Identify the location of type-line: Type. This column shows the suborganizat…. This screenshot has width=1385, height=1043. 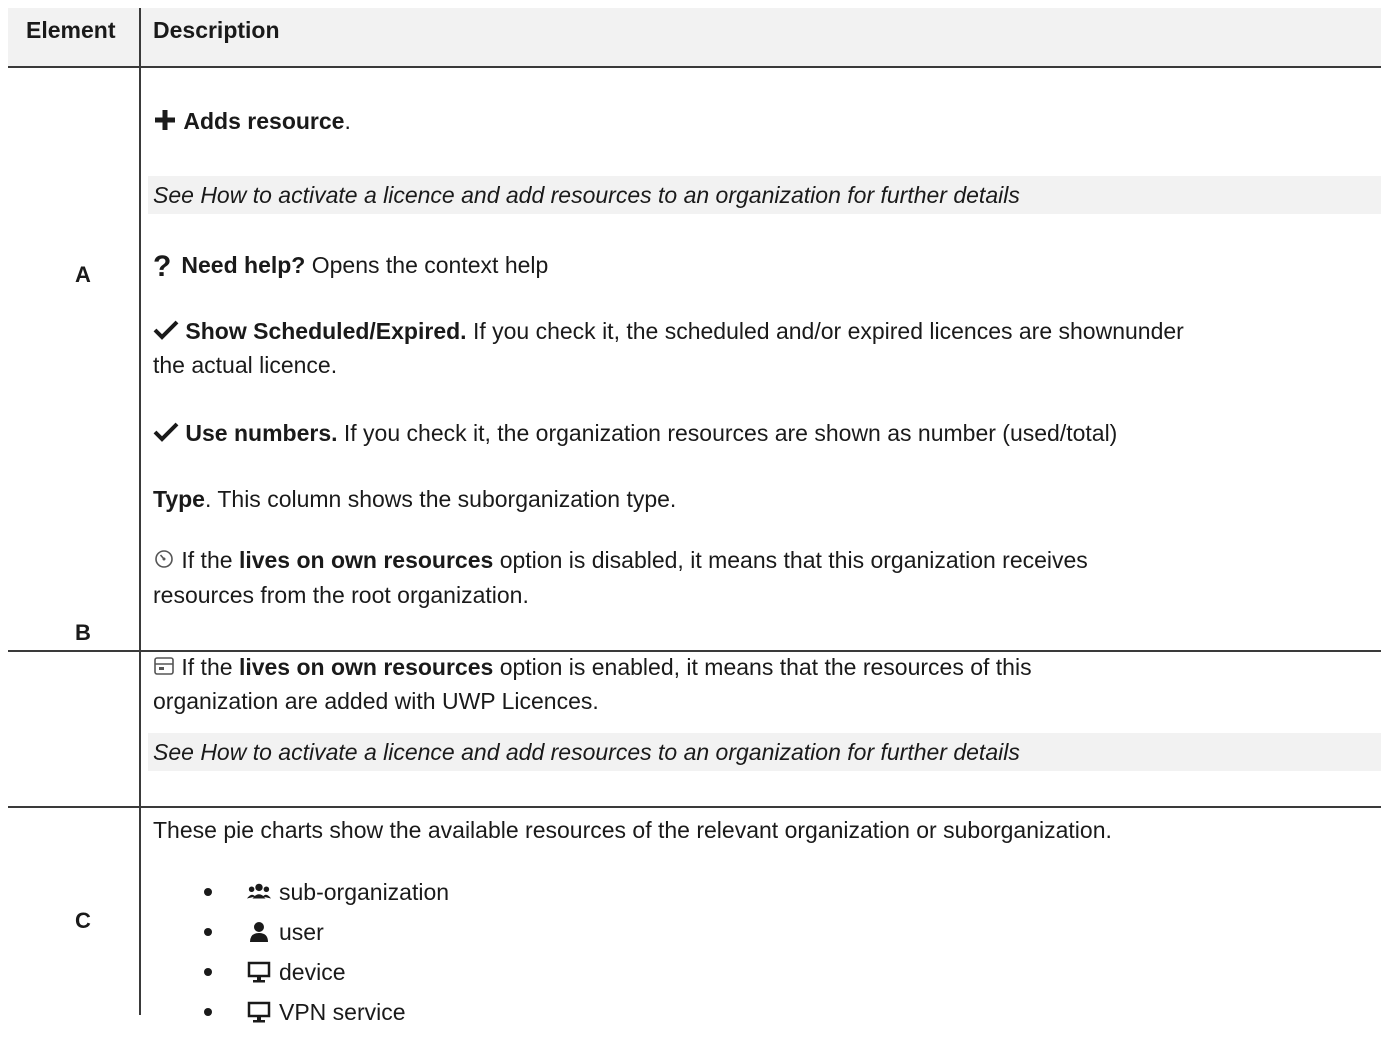
(414, 499).